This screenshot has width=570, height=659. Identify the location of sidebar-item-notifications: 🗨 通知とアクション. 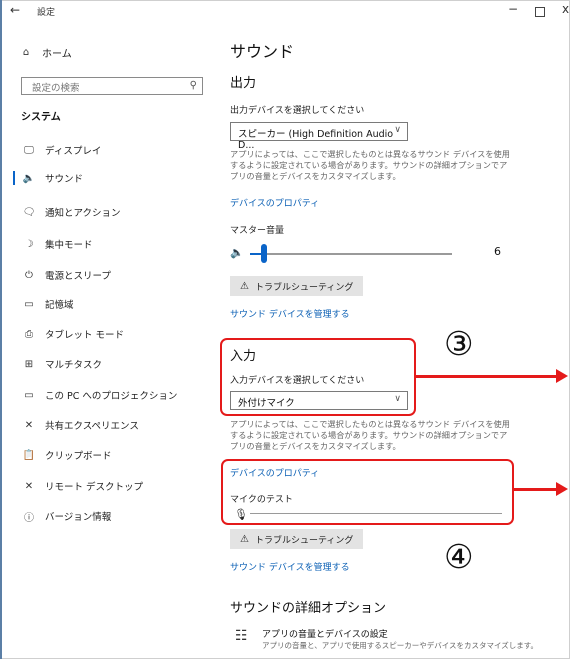
(71, 212).